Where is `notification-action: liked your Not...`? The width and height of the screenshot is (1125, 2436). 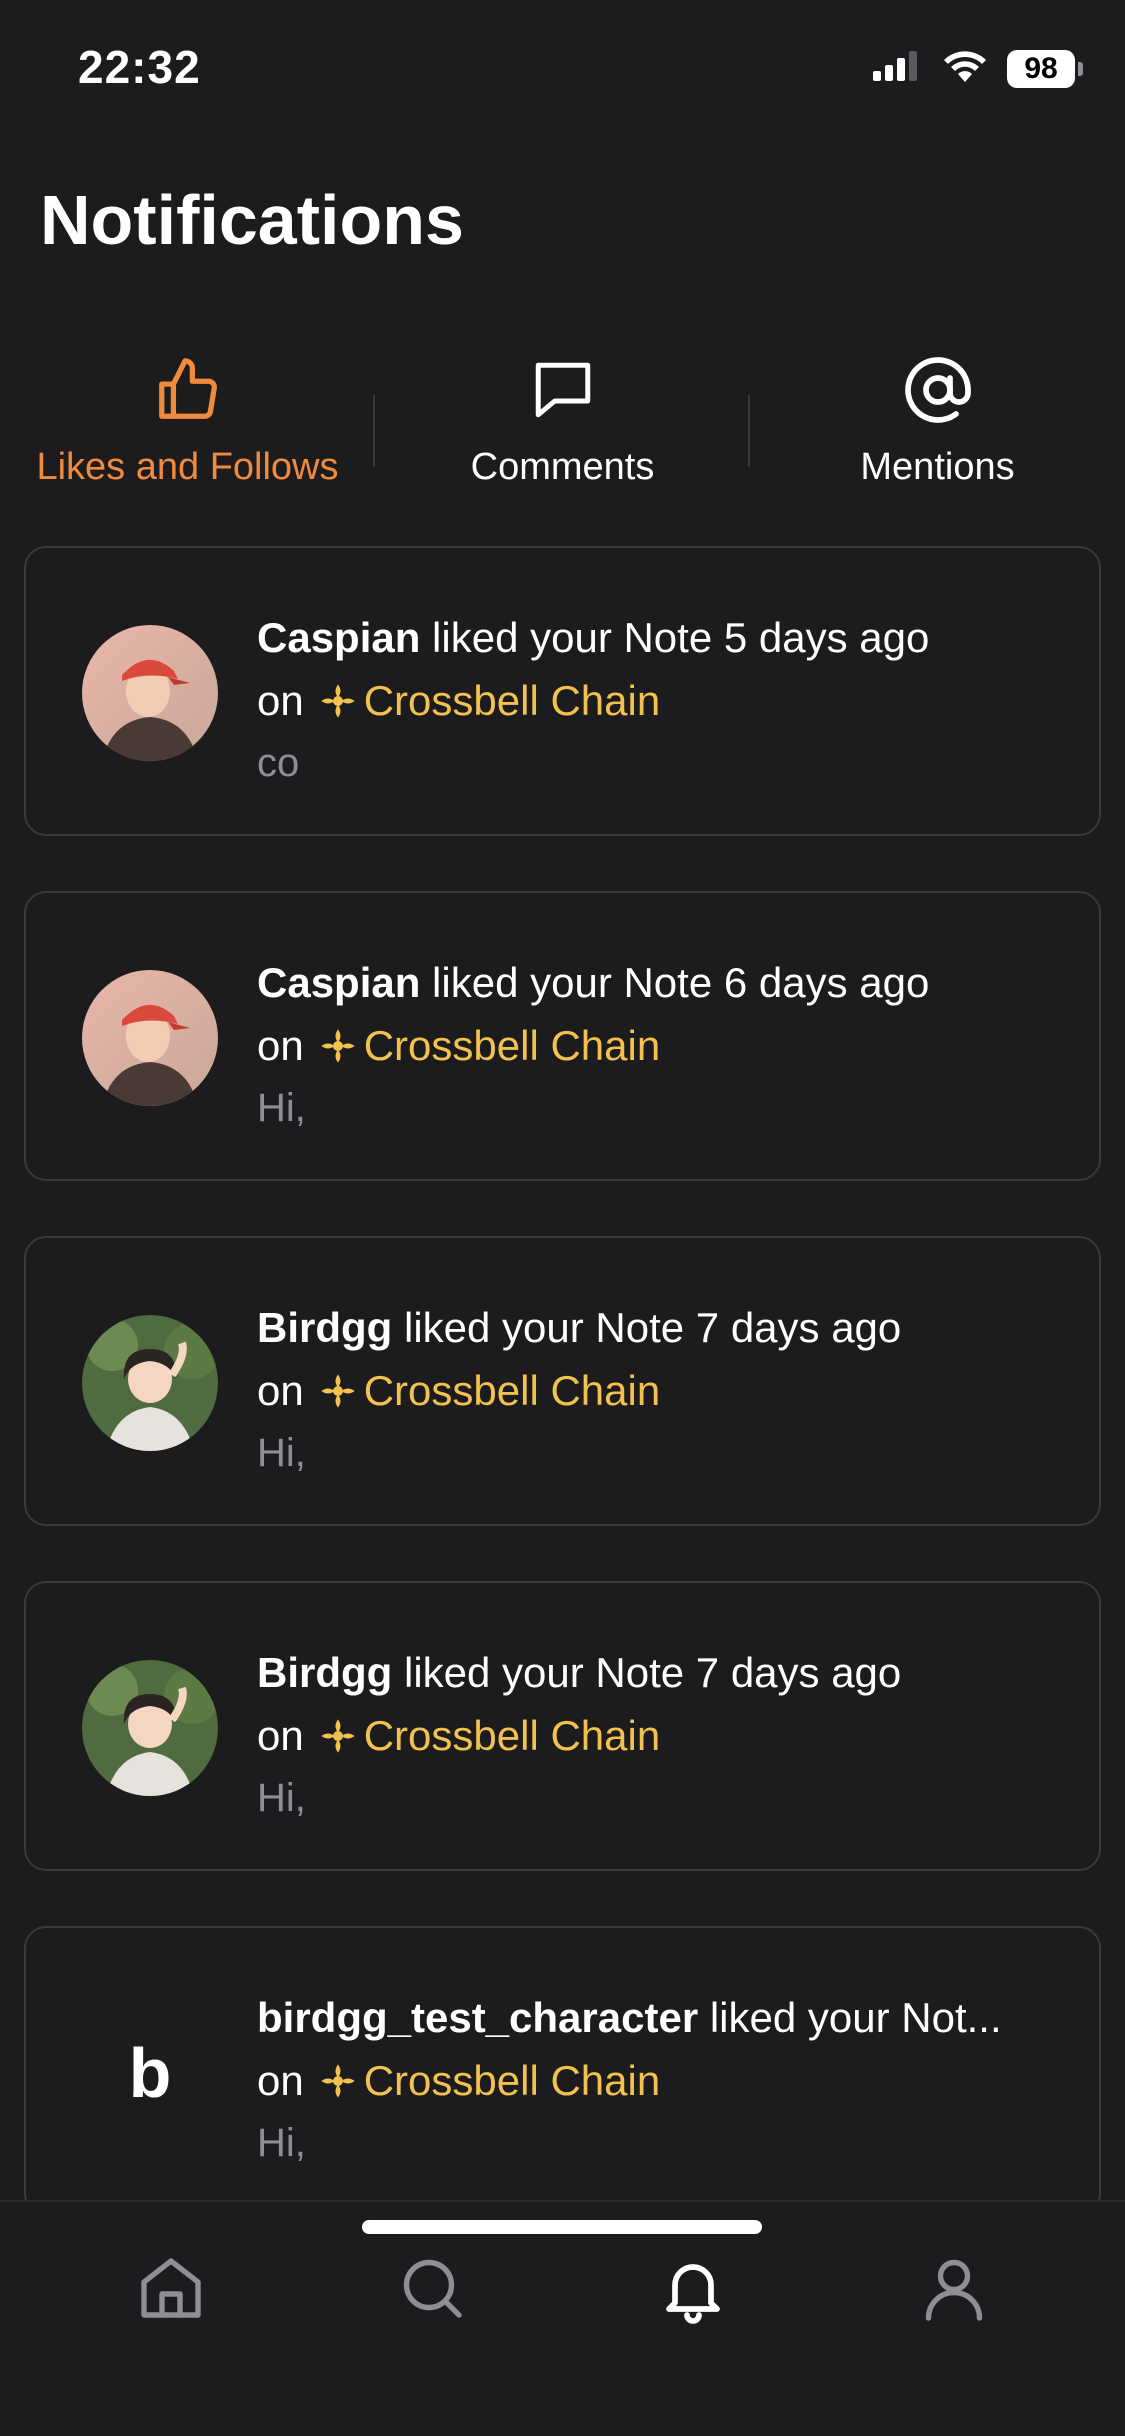
notification-action: liked your Not... is located at coordinates (850, 2017).